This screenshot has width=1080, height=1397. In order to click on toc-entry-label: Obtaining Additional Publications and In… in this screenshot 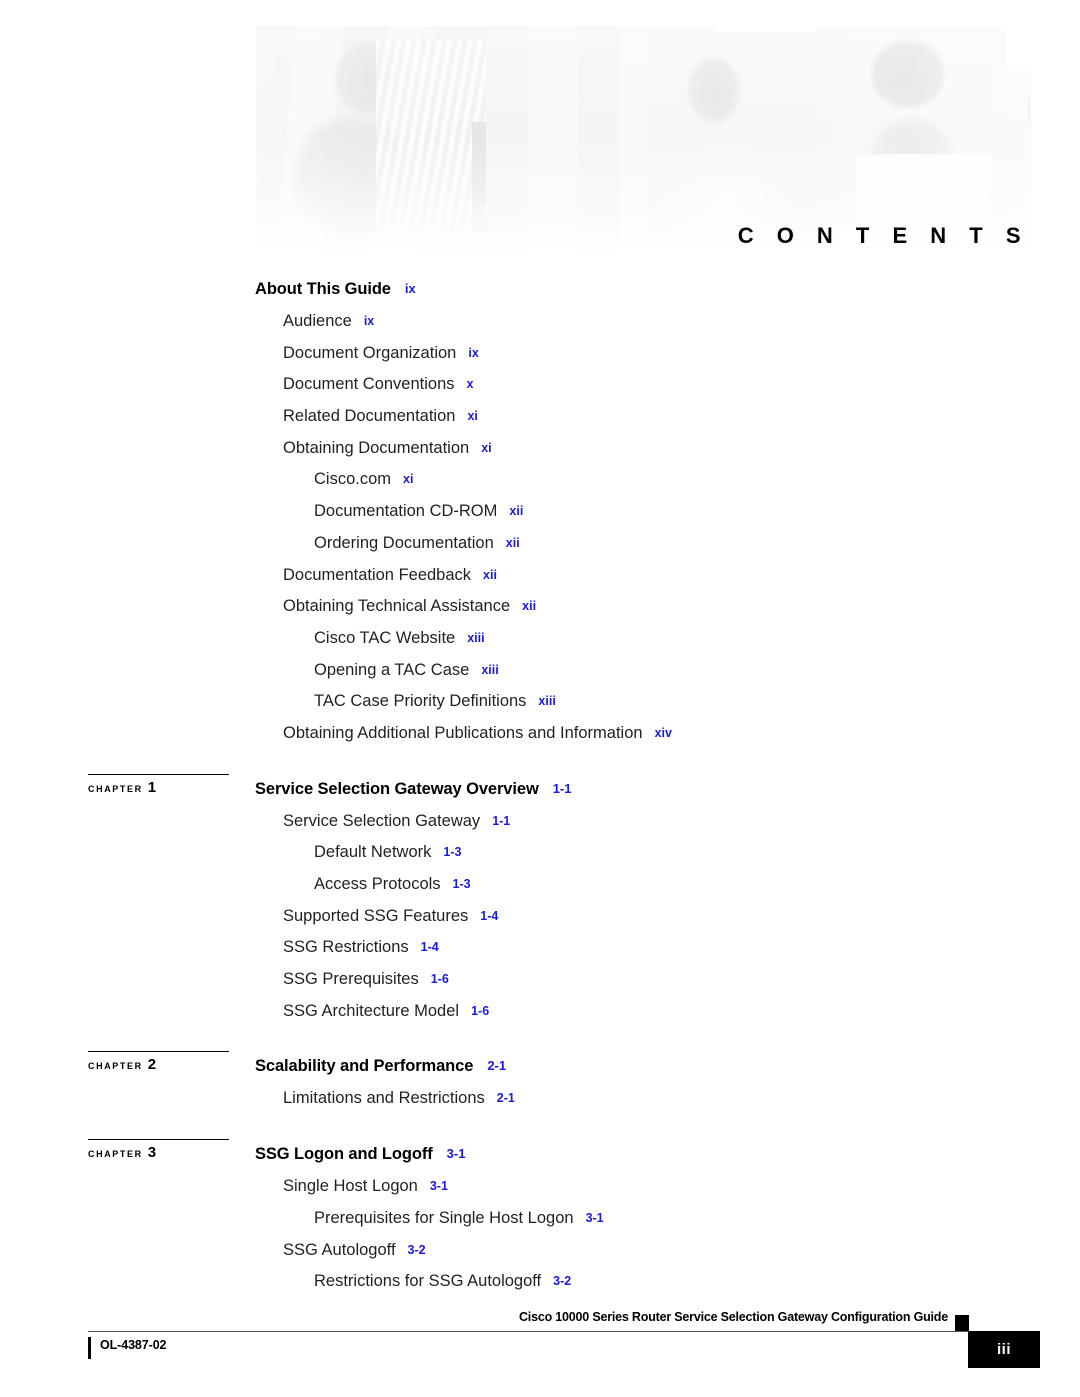, I will do `click(463, 732)`.